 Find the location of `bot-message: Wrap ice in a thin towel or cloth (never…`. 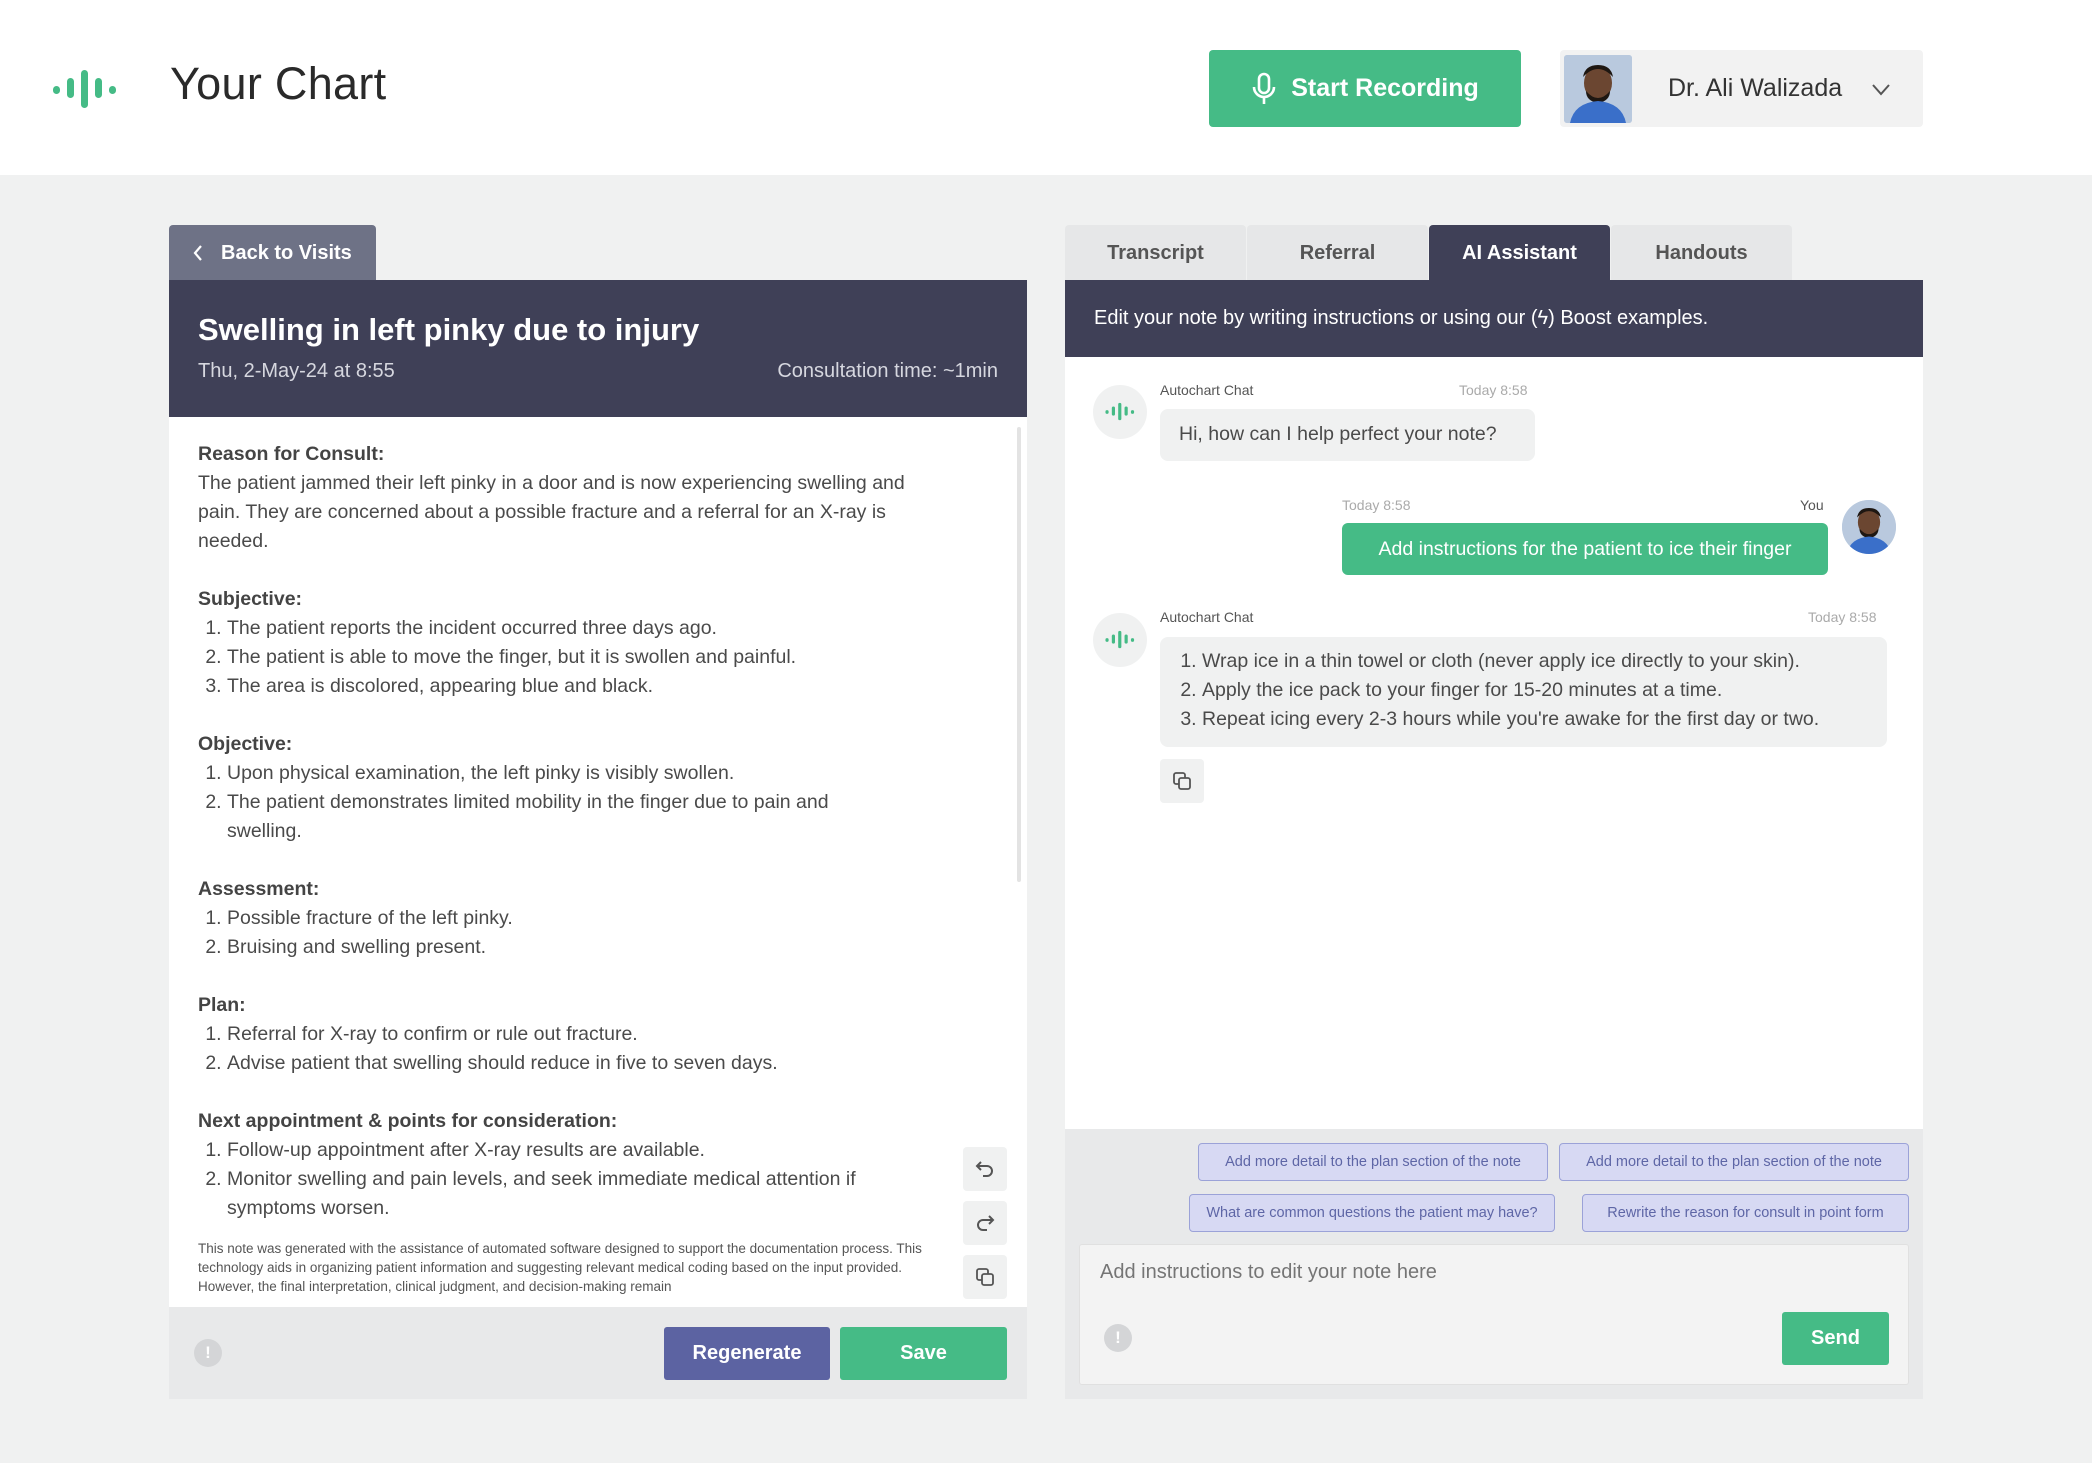

bot-message: Wrap ice in a thin towel or cloth (never… is located at coordinates (1523, 692).